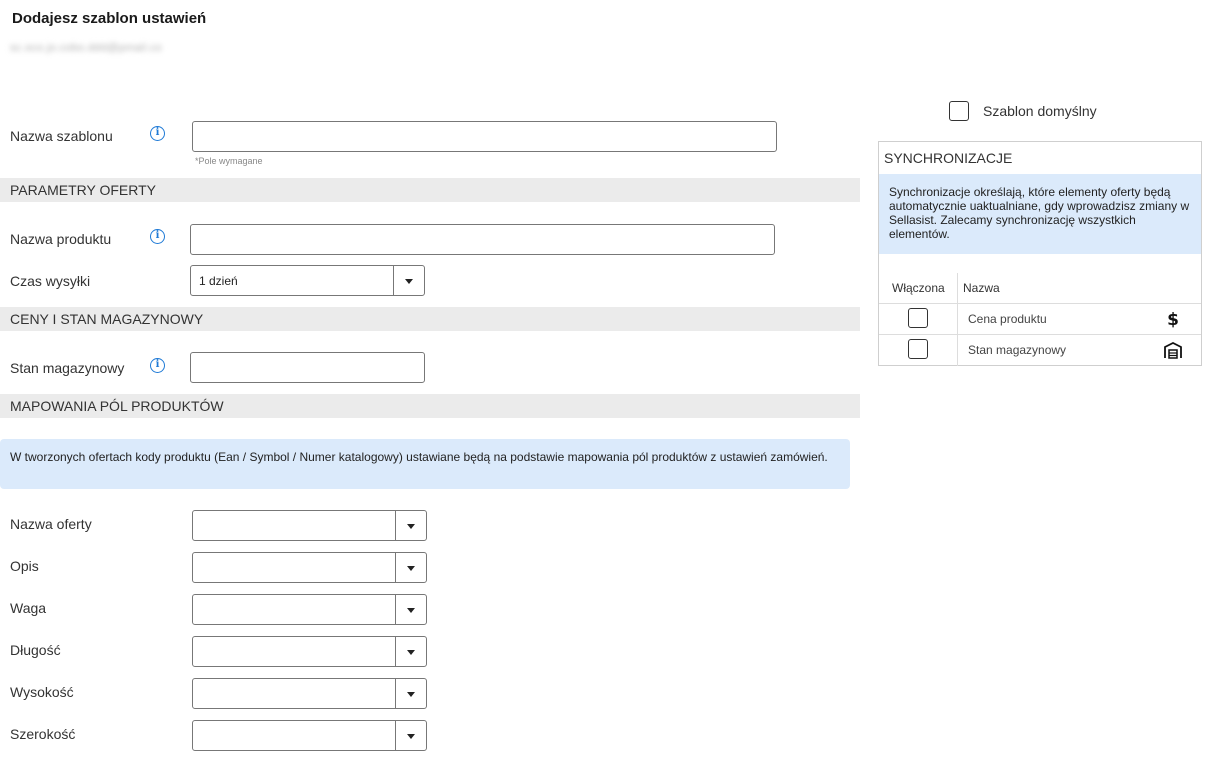 The width and height of the screenshot is (1208, 757). Describe the element at coordinates (309, 567) in the screenshot. I see `description-select` at that location.